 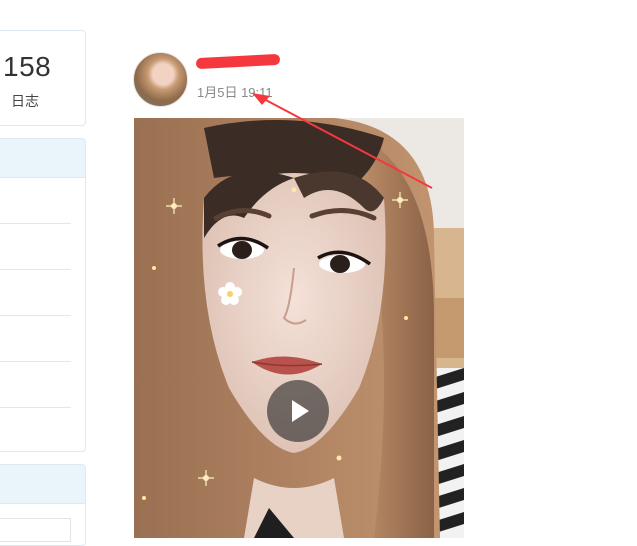 I want to click on sidebar-panel-header, so click(x=42, y=158).